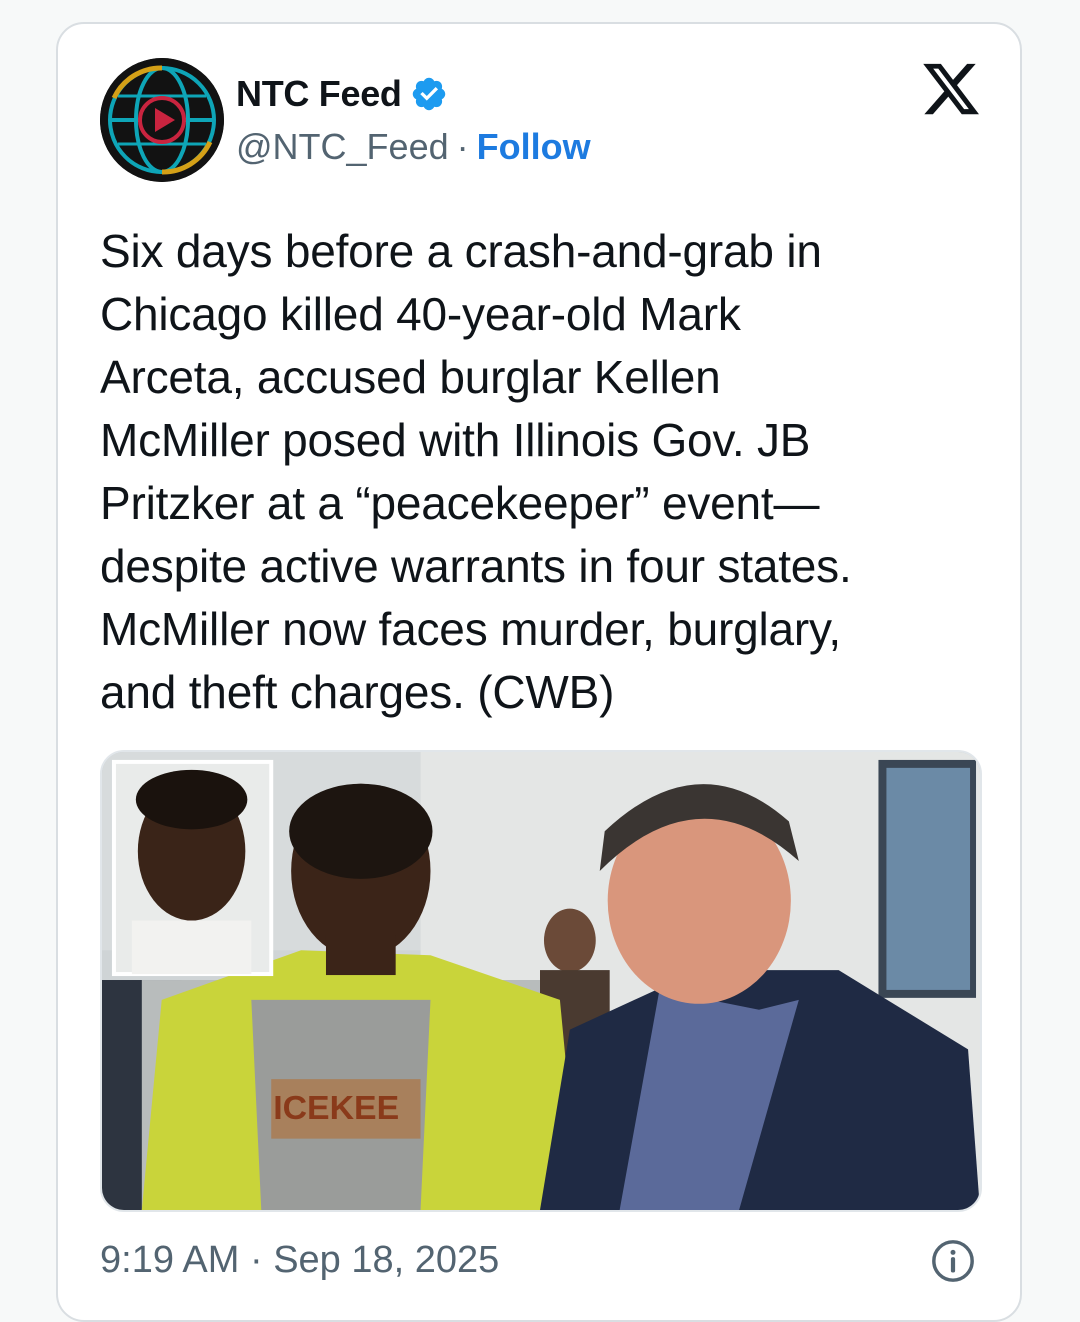 The image size is (1080, 1322). I want to click on author-display-name: NTC Feed, so click(319, 94).